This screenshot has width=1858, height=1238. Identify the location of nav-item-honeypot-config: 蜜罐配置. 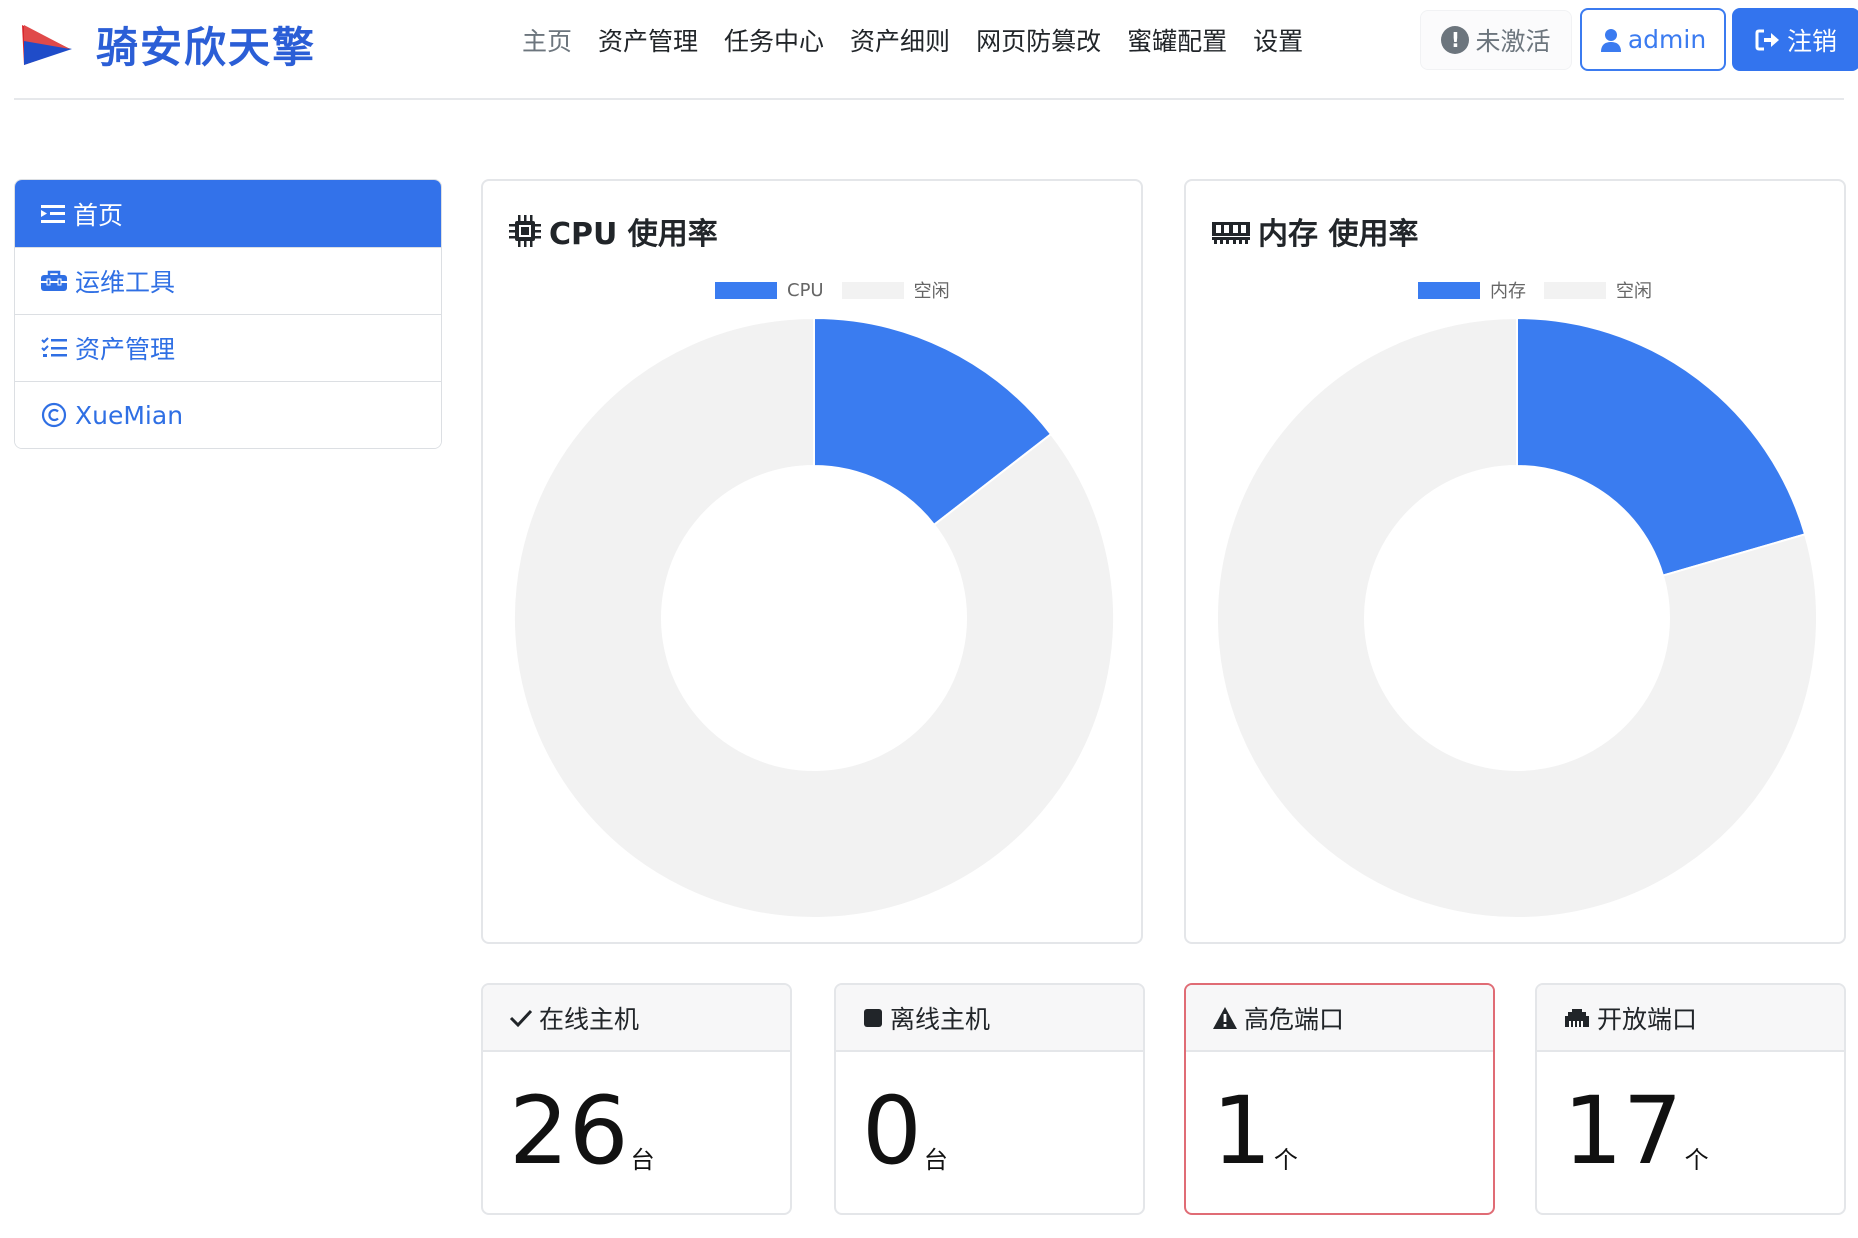
(1177, 42).